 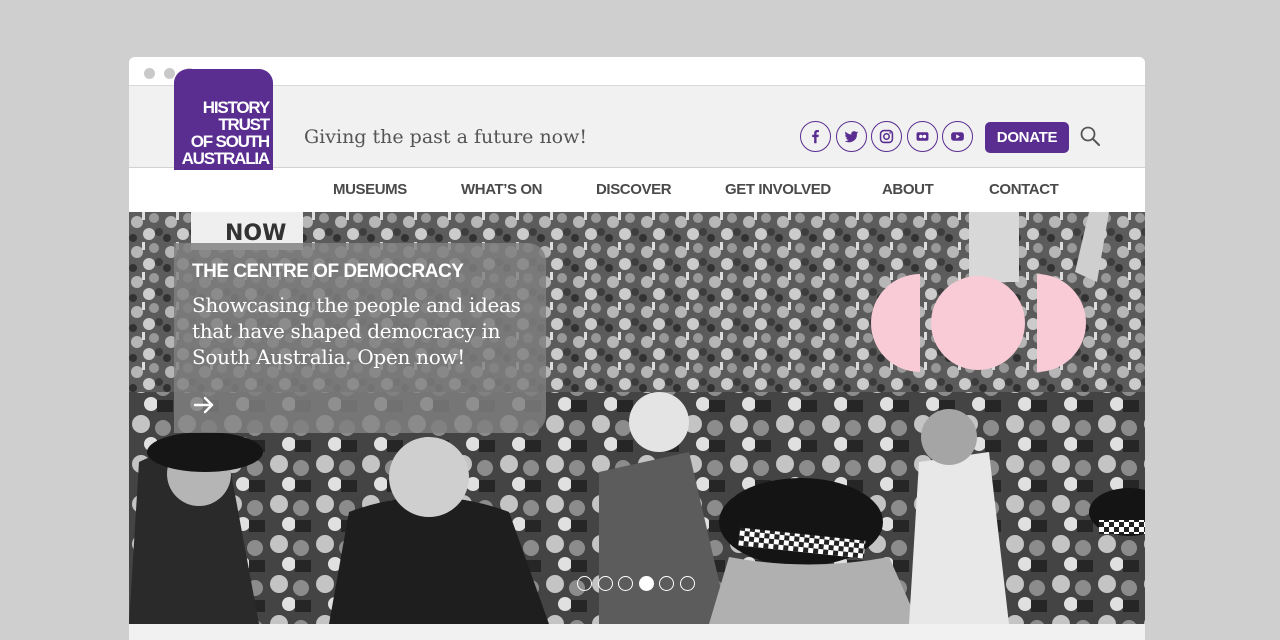 I want to click on logo-line: HISTORY, so click(x=236, y=107).